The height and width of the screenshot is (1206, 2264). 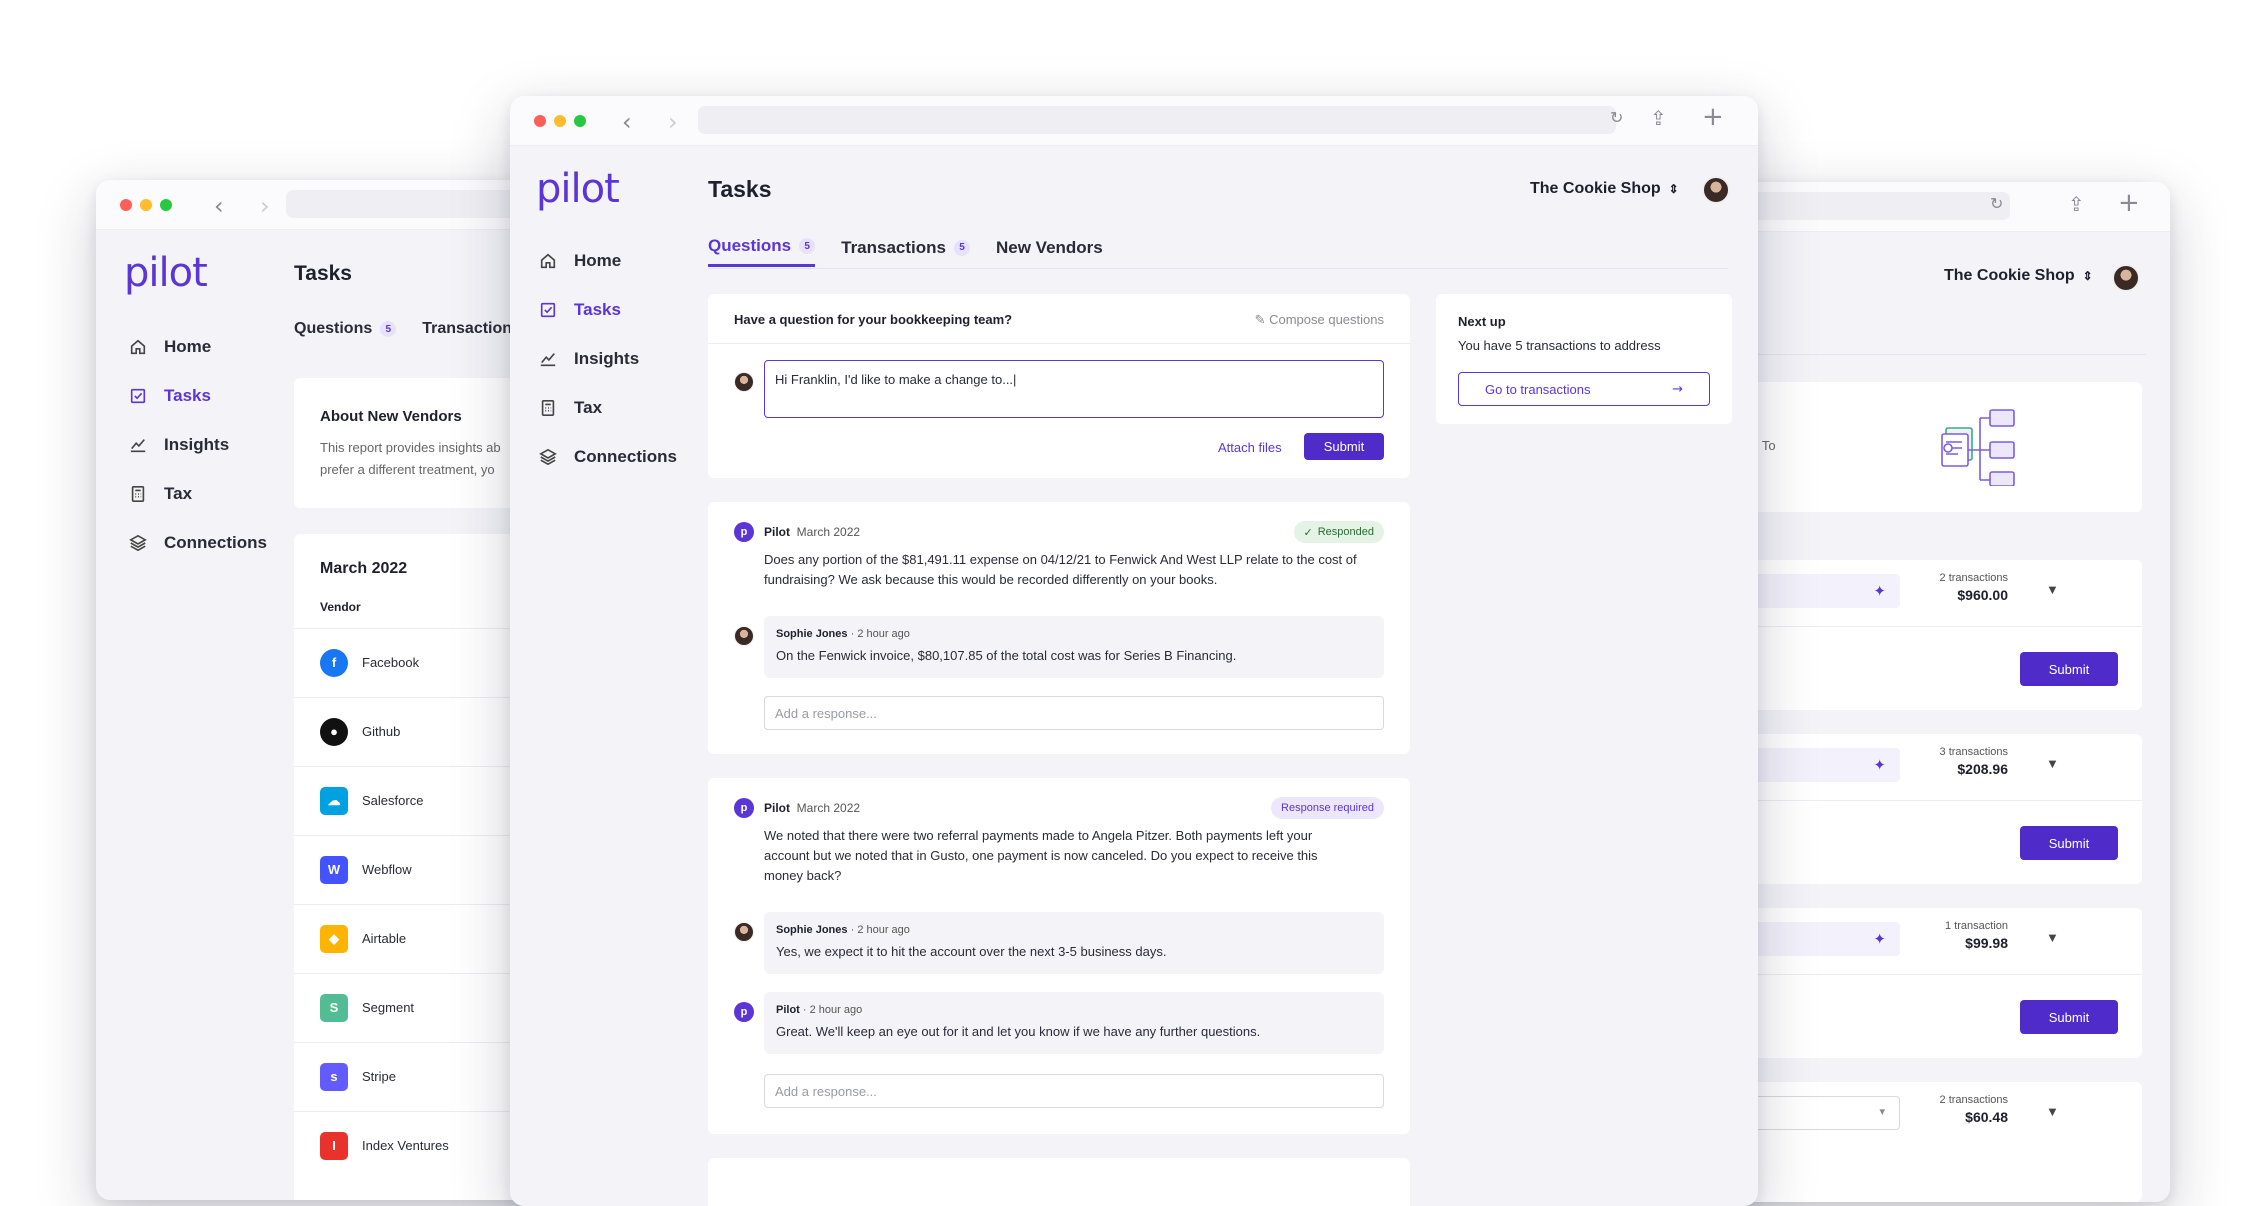 What do you see at coordinates (548, 359) in the screenshot?
I see `insights-icon` at bounding box center [548, 359].